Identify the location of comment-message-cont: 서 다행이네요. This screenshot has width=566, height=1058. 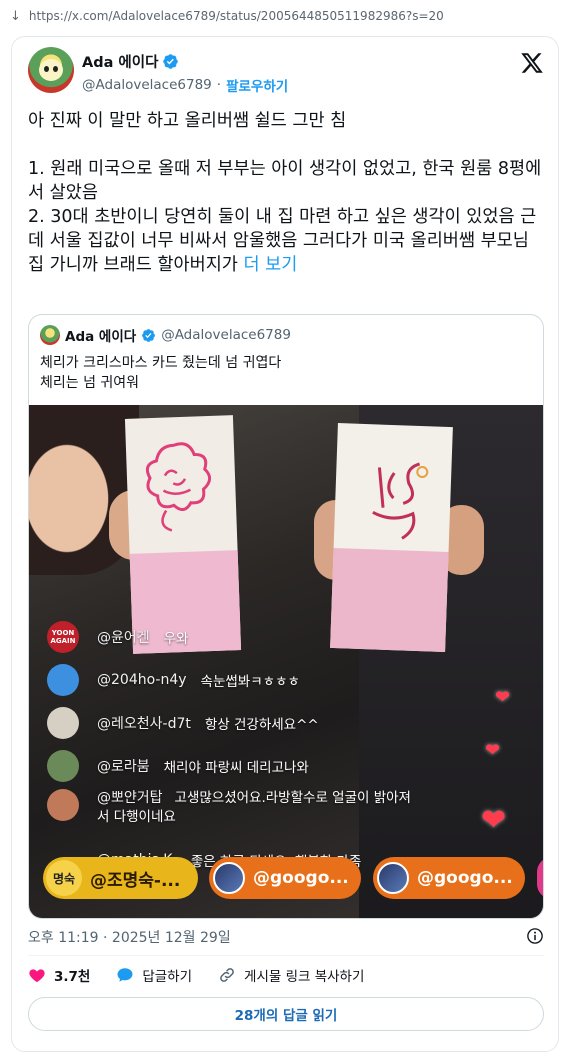
(136, 817).